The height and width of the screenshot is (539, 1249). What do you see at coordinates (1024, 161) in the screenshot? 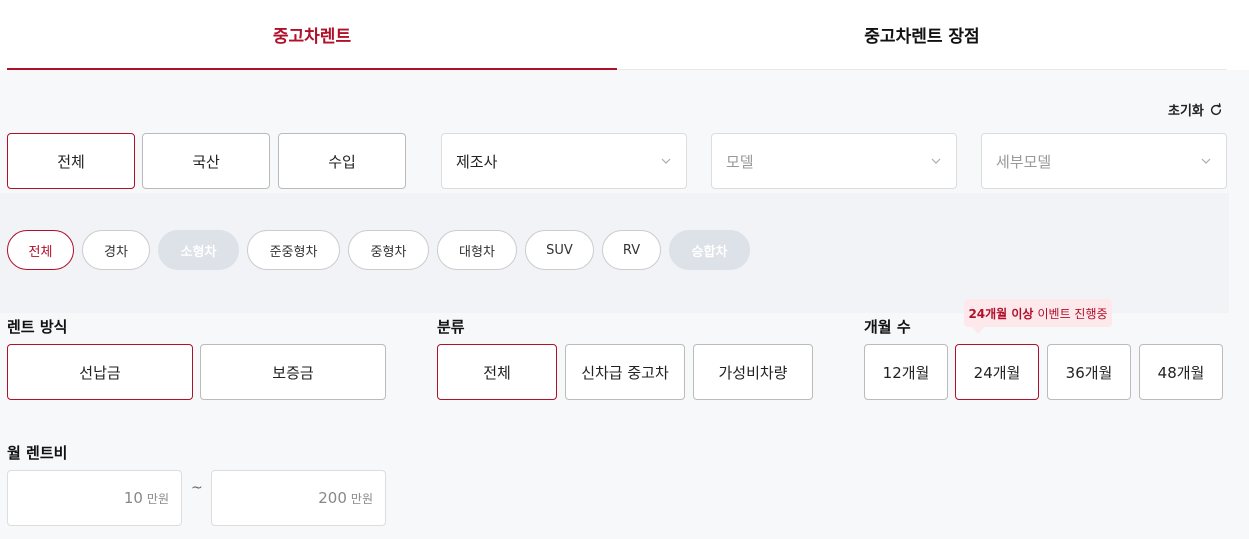
I see `detail-model-select-value: 세부모델` at bounding box center [1024, 161].